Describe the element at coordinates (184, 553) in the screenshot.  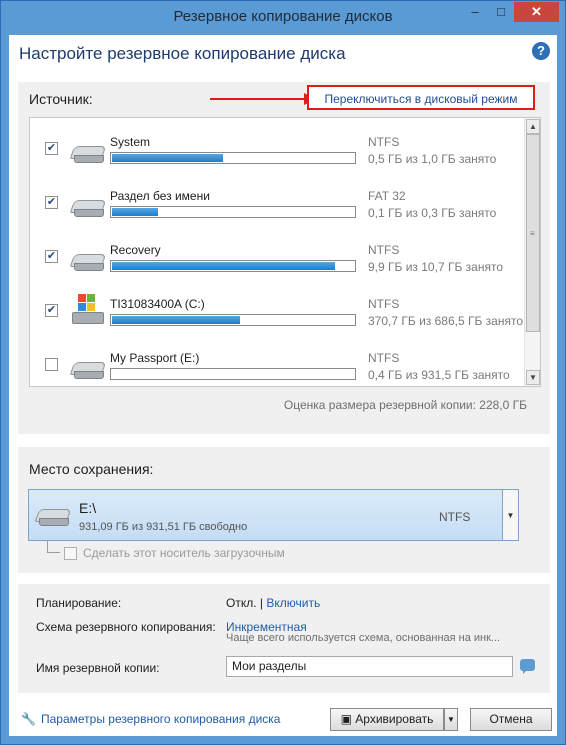
I see `bootable-label: Сделать этот носитель загрузочным` at that location.